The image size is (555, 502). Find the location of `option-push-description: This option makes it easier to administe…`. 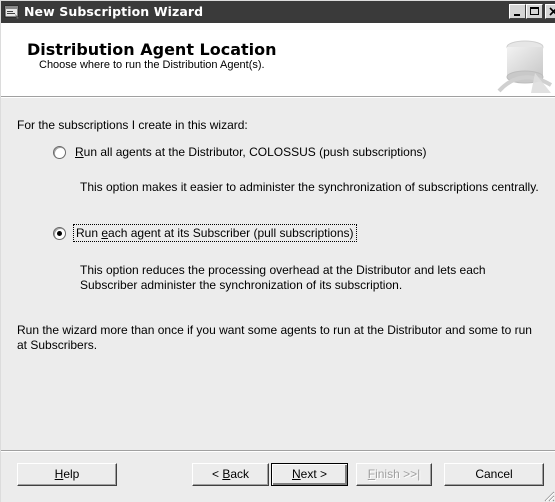

option-push-description: This option makes it easier to administe… is located at coordinates (309, 187).